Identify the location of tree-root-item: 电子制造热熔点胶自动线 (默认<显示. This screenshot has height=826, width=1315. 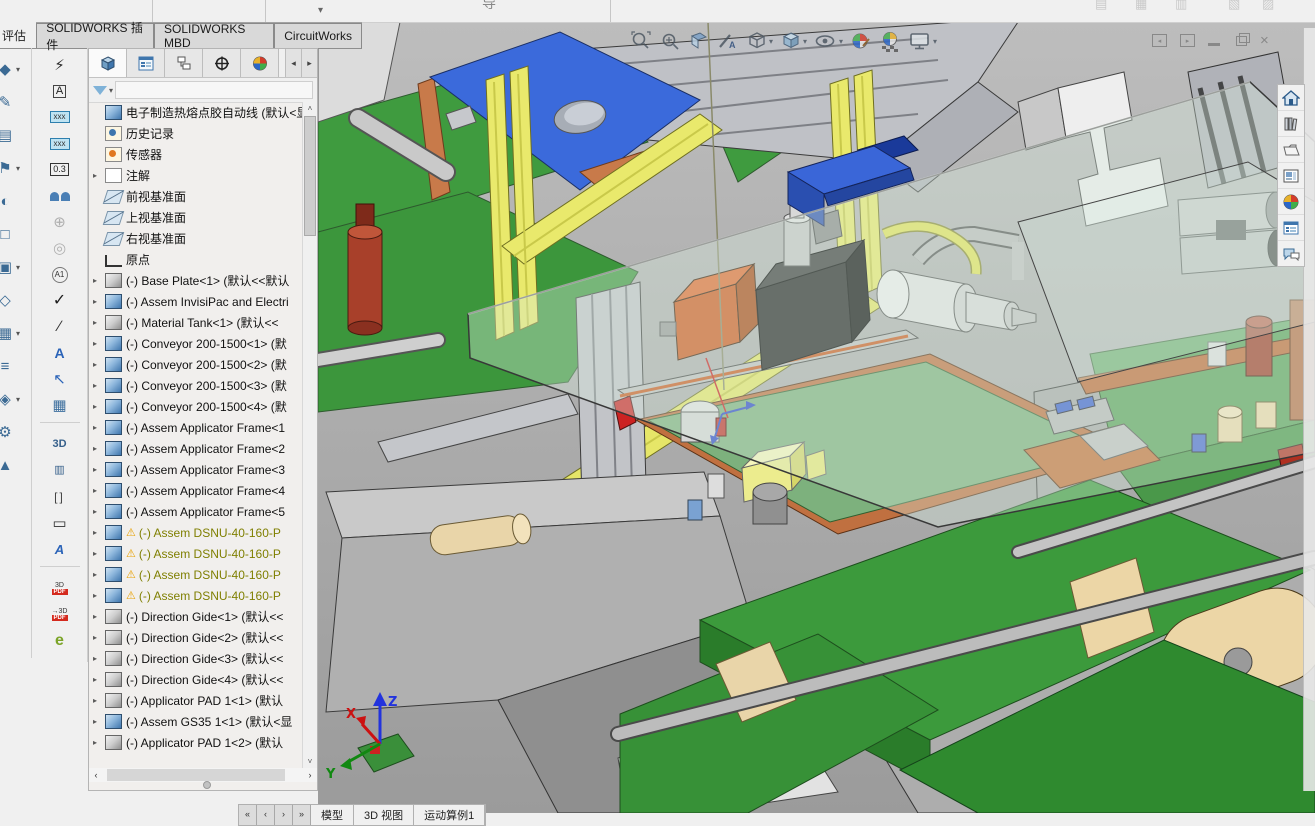
(196, 112).